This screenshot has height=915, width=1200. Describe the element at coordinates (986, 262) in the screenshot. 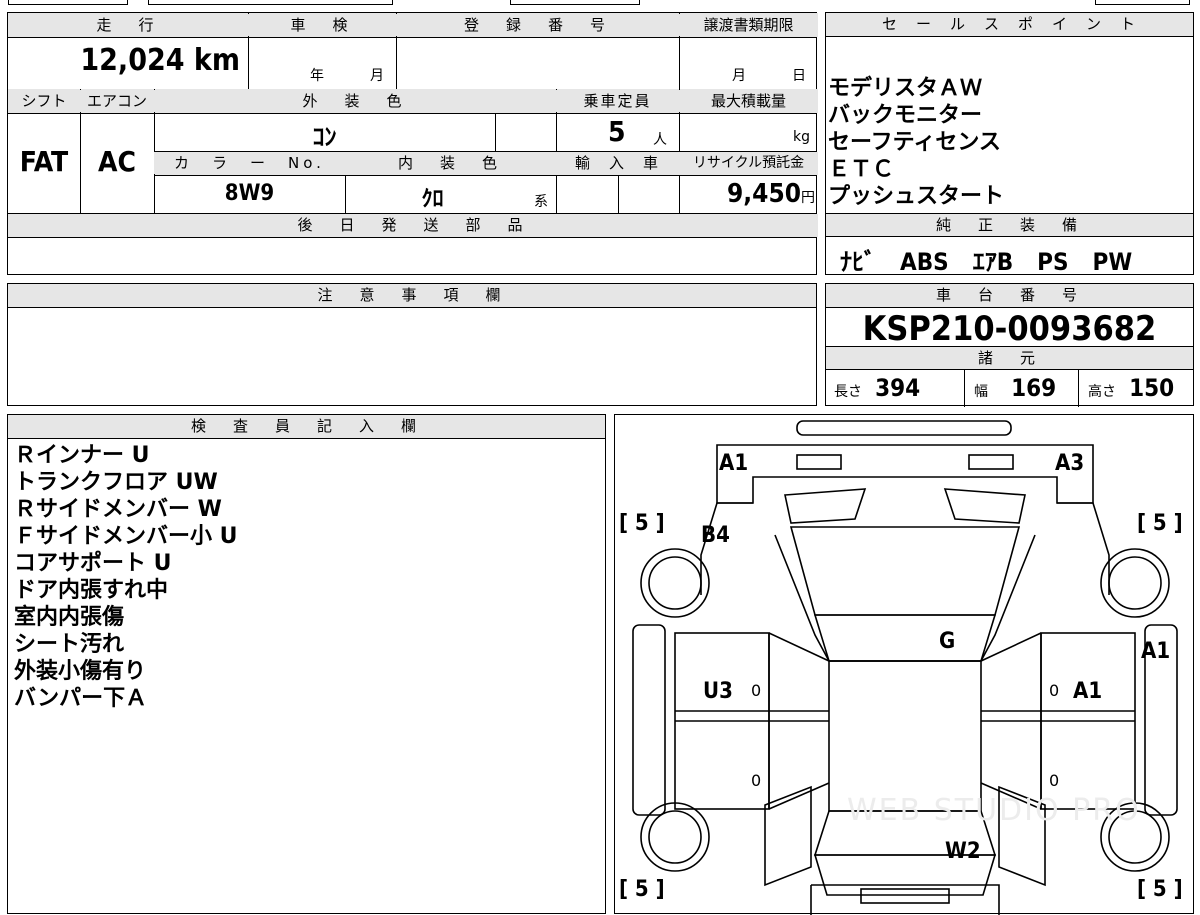

I see `genuine-equipment-value: ﾅﾋﾞ ABS ｴｱB PS PW` at that location.